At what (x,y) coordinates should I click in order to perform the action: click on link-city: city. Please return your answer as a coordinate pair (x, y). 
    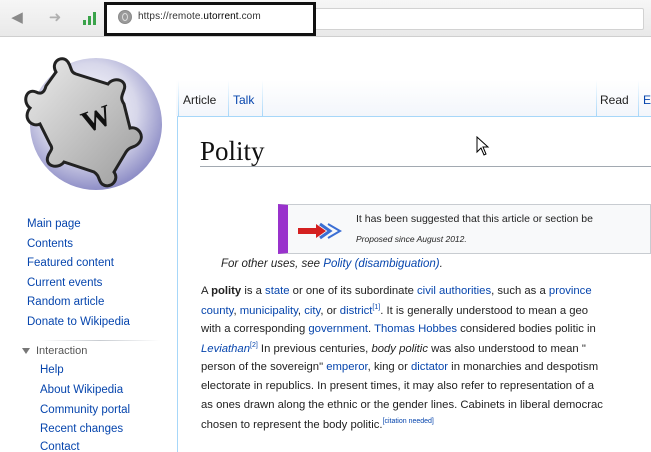
    Looking at the image, I should click on (312, 311).